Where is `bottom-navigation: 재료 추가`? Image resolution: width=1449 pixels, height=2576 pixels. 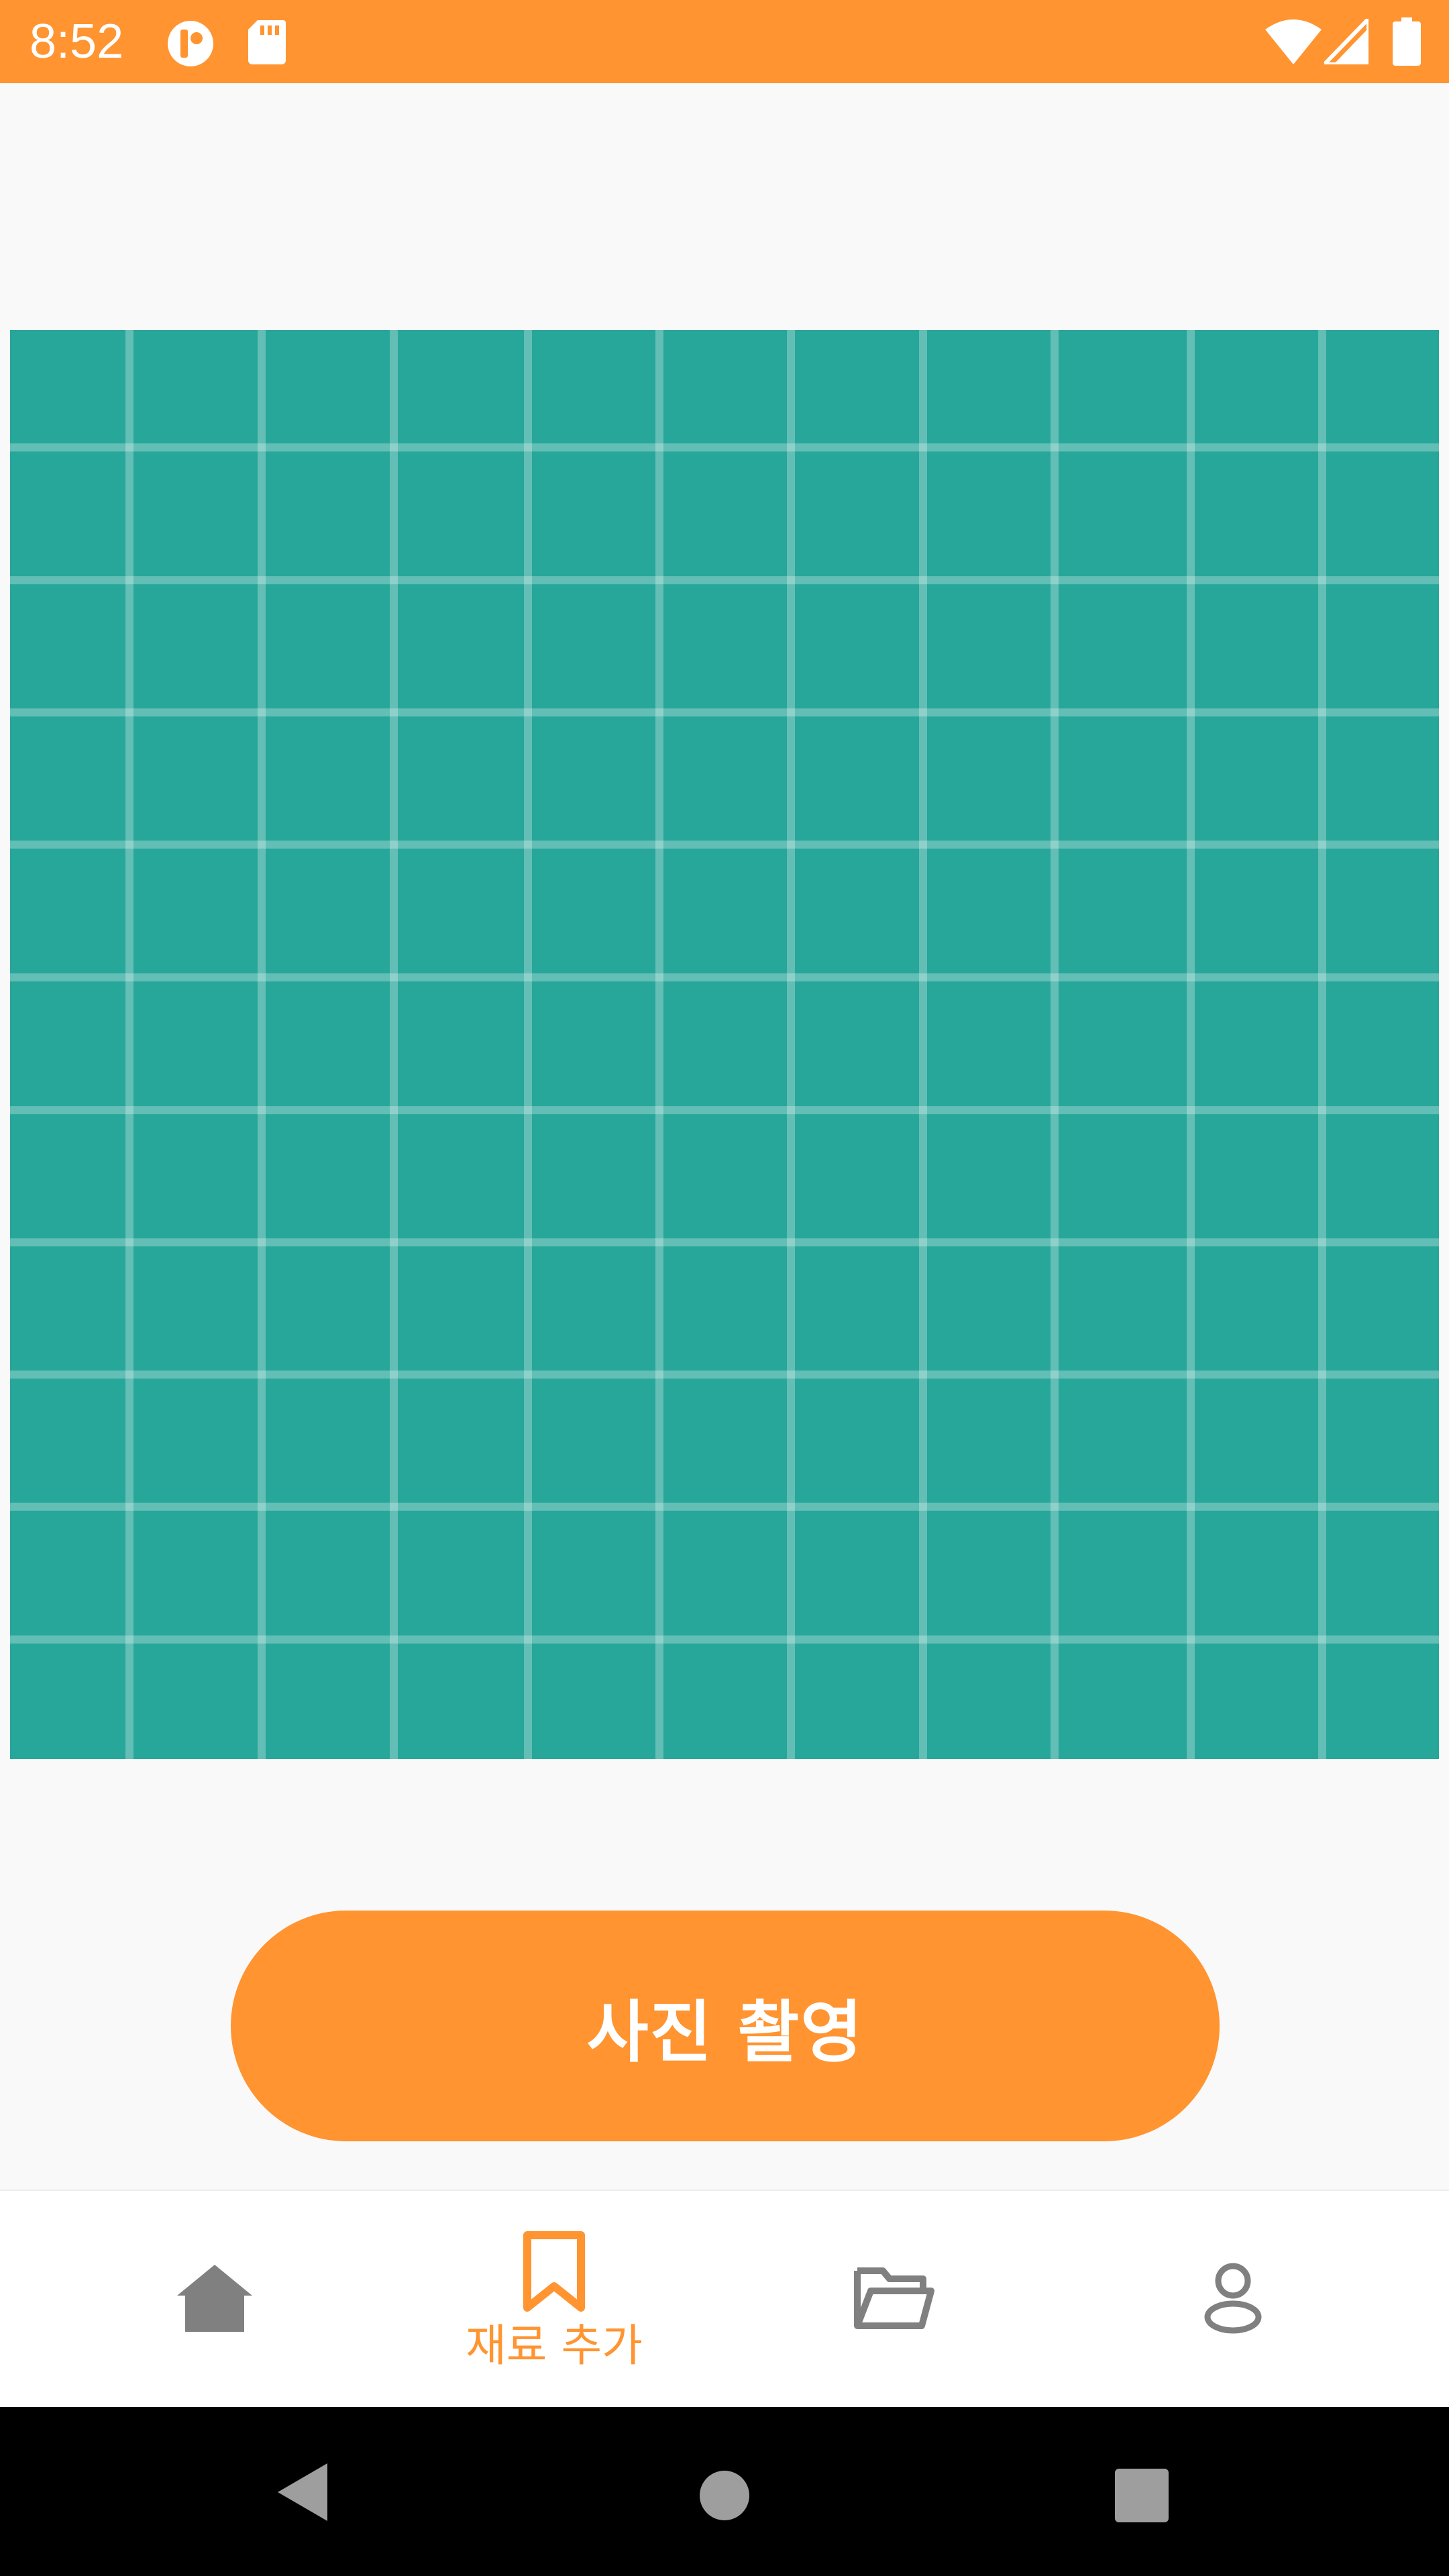
bottom-navigation: 재료 추가 is located at coordinates (724, 2298).